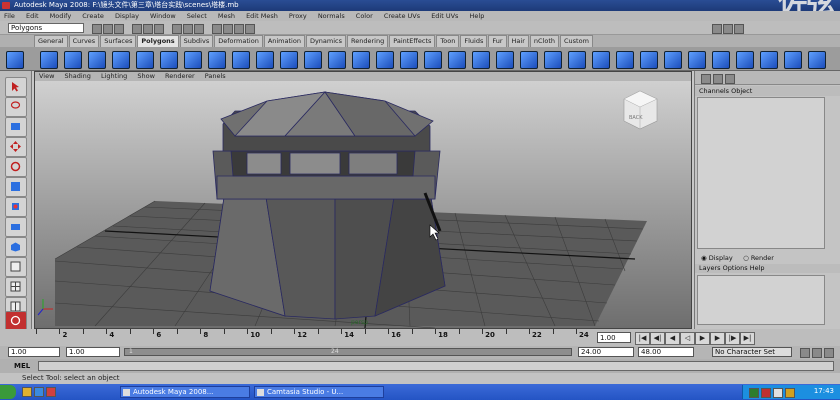 This screenshot has width=840, height=400. Describe the element at coordinates (163, 16) in the screenshot. I see `menu-window: Window` at that location.